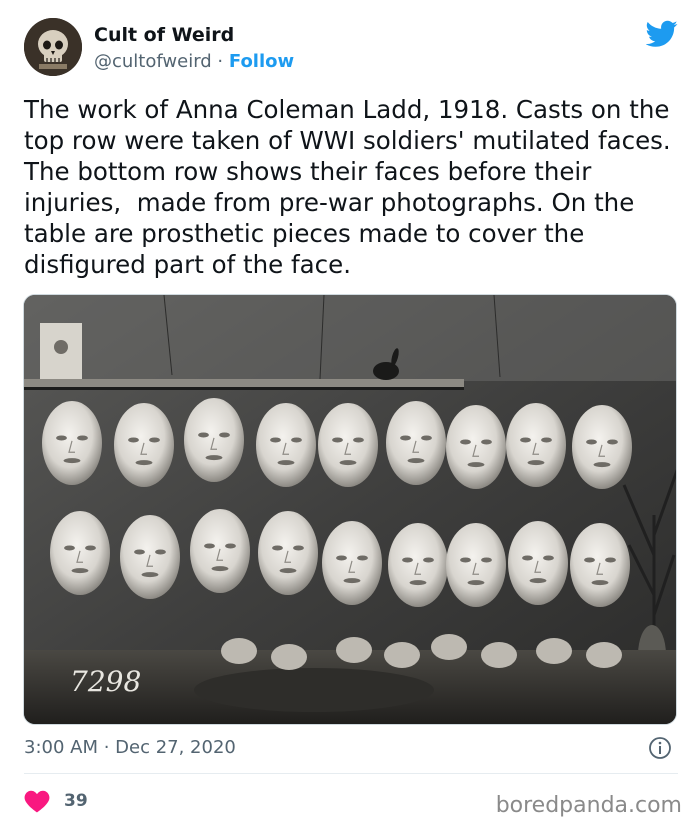 The image size is (700, 828). Describe the element at coordinates (662, 34) in the screenshot. I see `twitter-logo-icon` at that location.